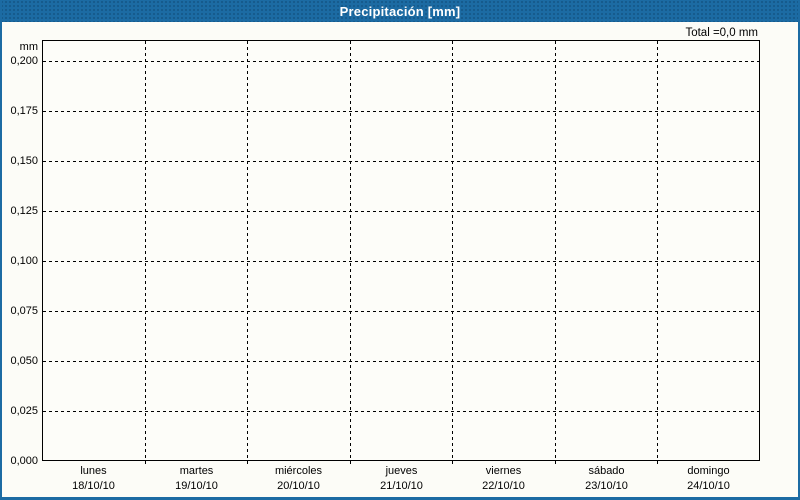  Describe the element at coordinates (24, 211) in the screenshot. I see `y-tick-label: 0,125` at that location.